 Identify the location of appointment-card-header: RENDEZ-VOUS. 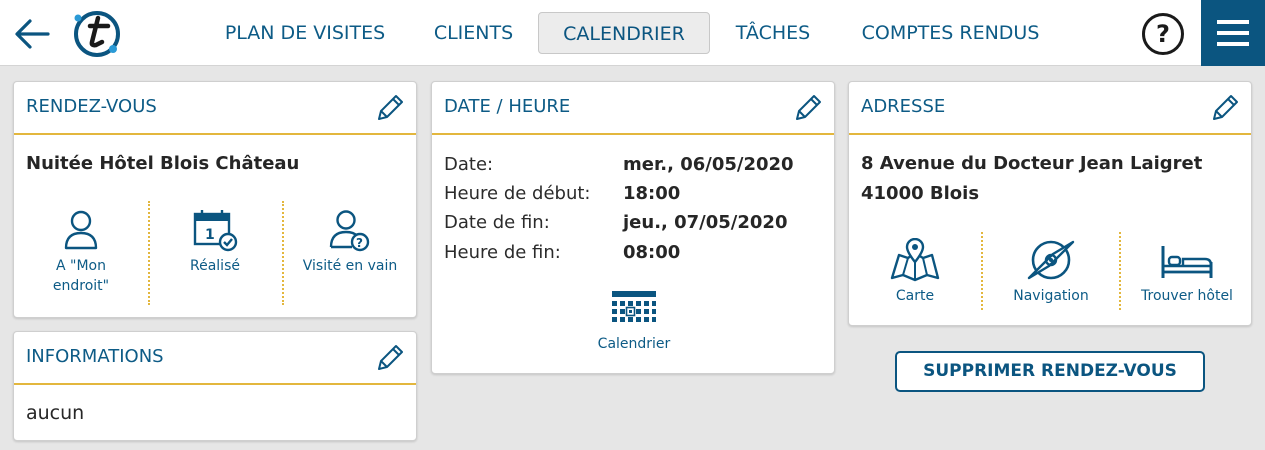
(215, 108).